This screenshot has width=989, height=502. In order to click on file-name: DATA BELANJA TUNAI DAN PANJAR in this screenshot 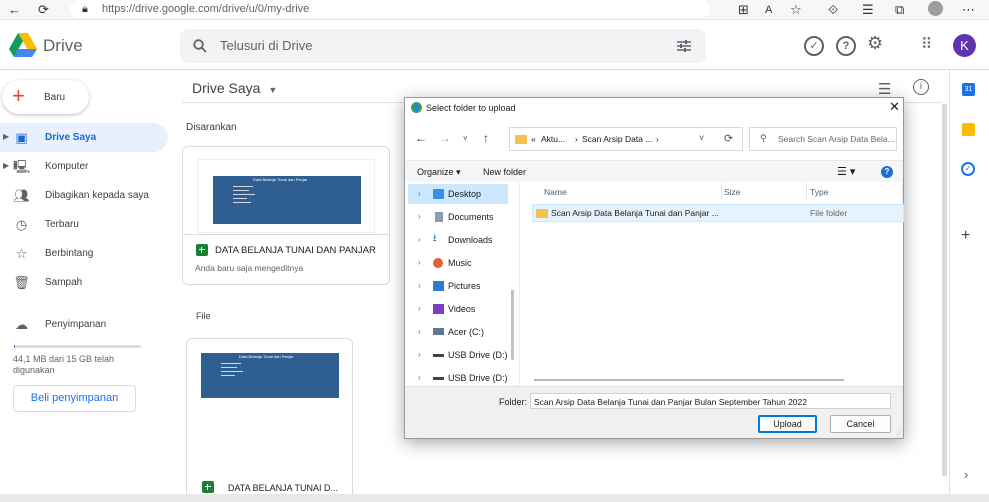, I will do `click(295, 250)`.